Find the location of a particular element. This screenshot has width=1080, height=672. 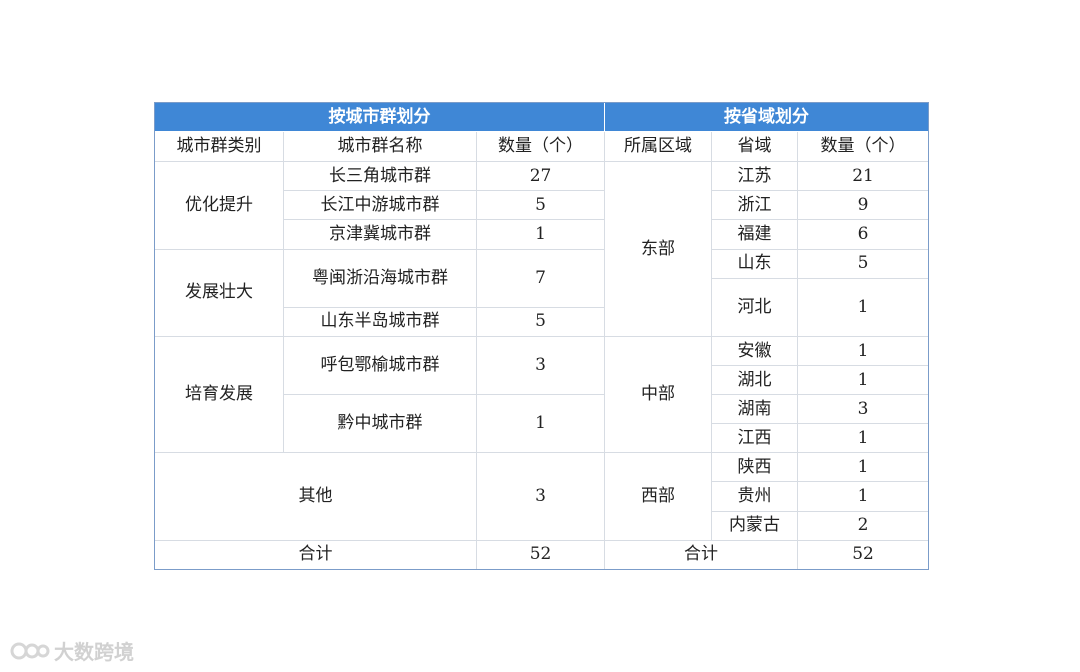

total-label-left: 合计 is located at coordinates (315, 555).